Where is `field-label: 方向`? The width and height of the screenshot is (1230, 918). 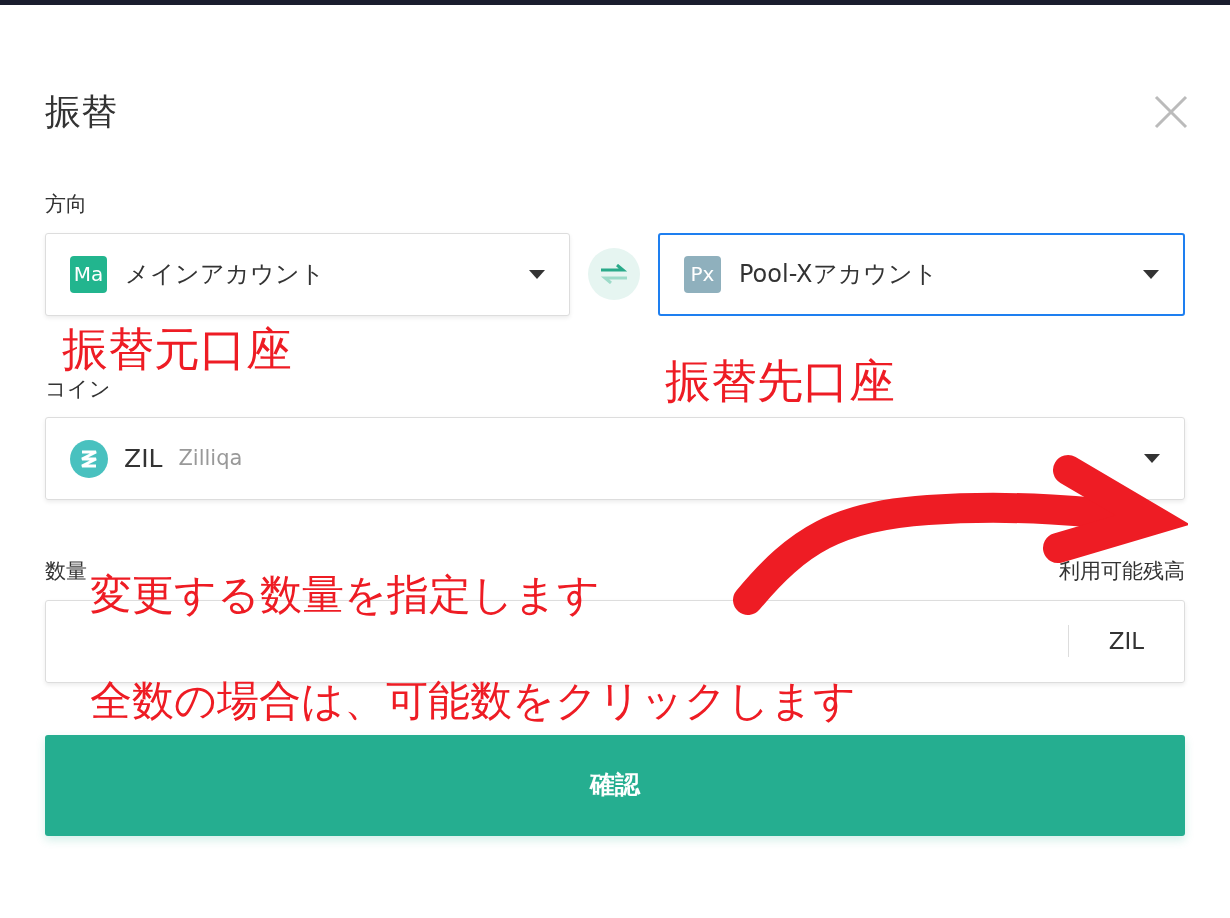
field-label: 方向 is located at coordinates (66, 204).